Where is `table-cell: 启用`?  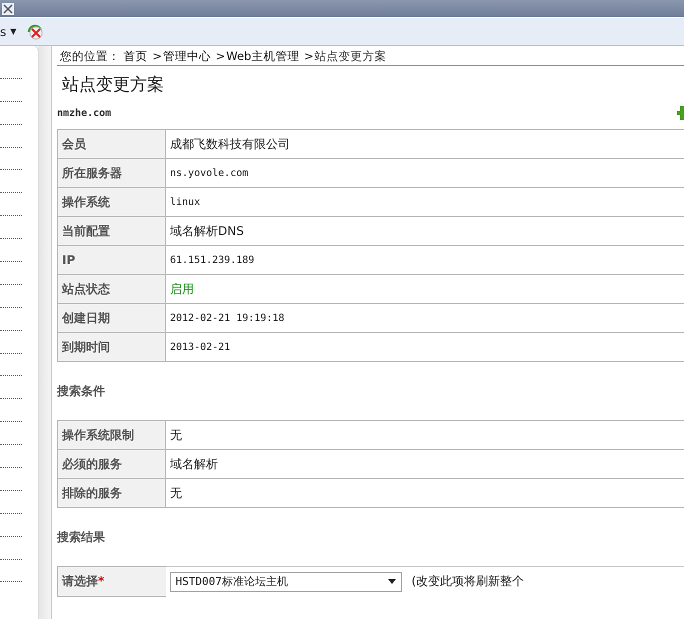
table-cell: 启用 is located at coordinates (425, 289).